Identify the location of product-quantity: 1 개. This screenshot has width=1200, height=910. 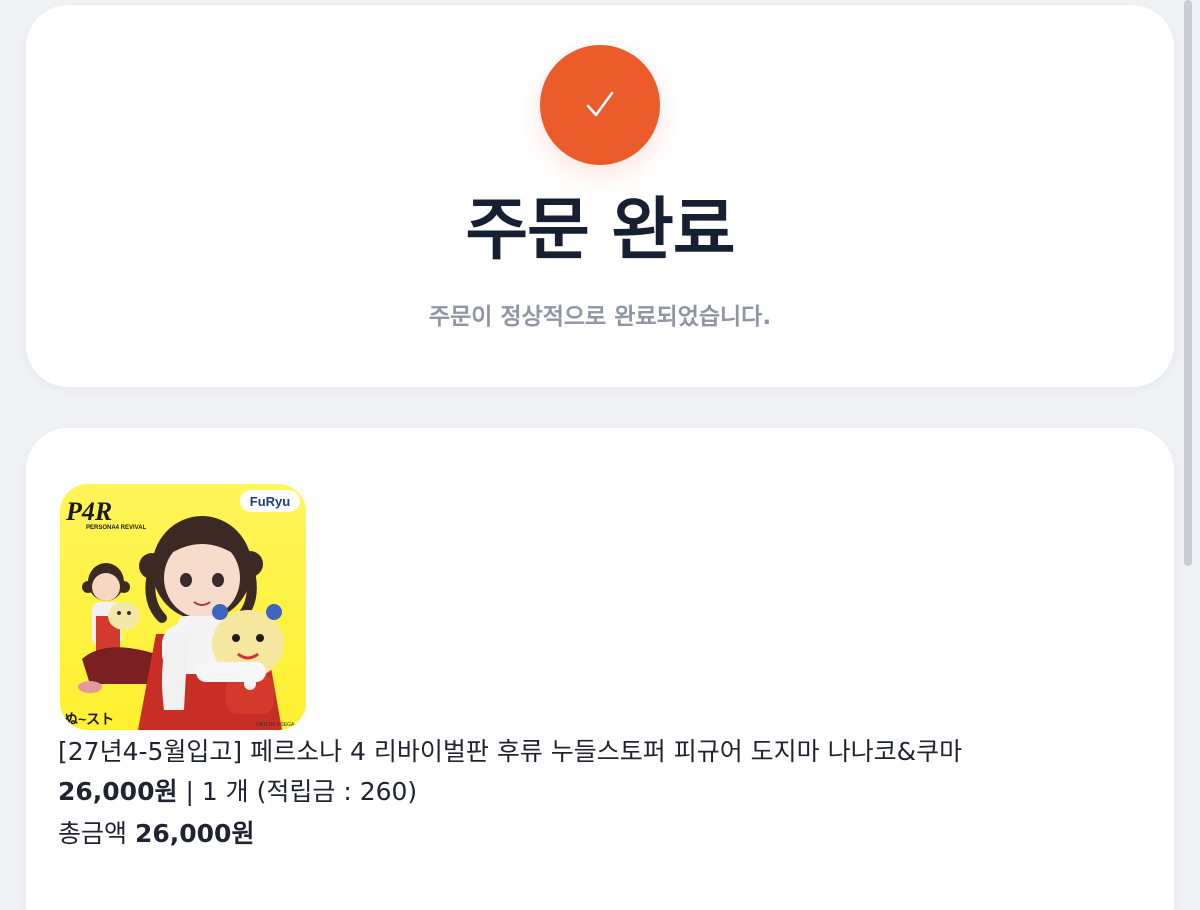
(225, 791).